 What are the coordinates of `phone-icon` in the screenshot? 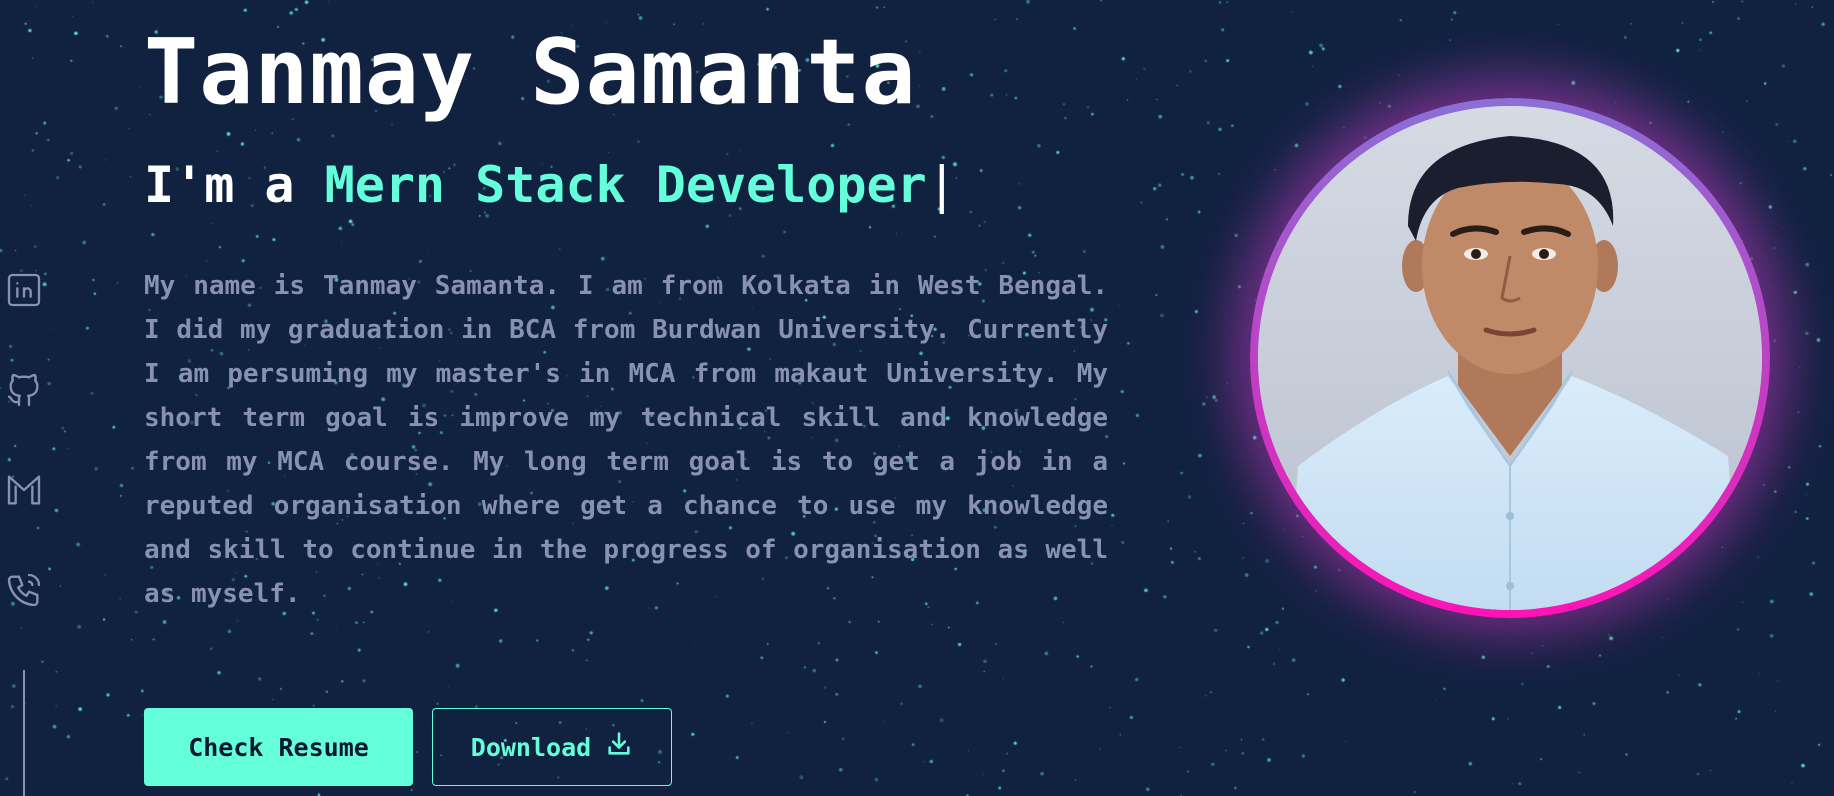 It's located at (24, 590).